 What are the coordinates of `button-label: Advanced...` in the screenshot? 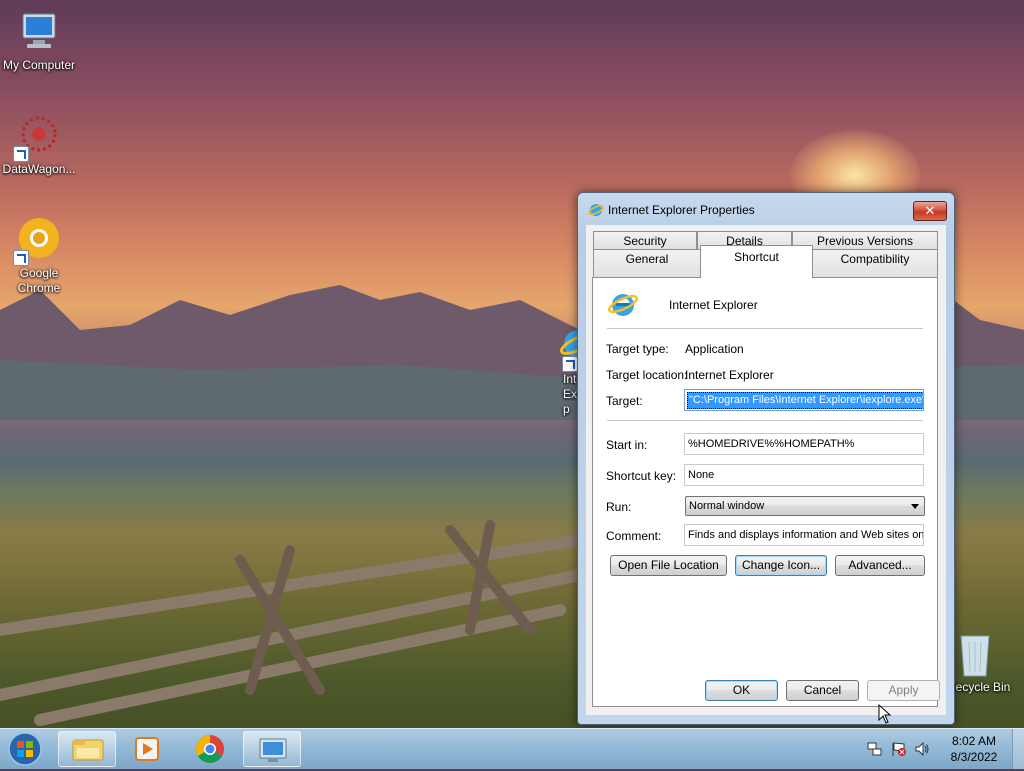 It's located at (880, 565).